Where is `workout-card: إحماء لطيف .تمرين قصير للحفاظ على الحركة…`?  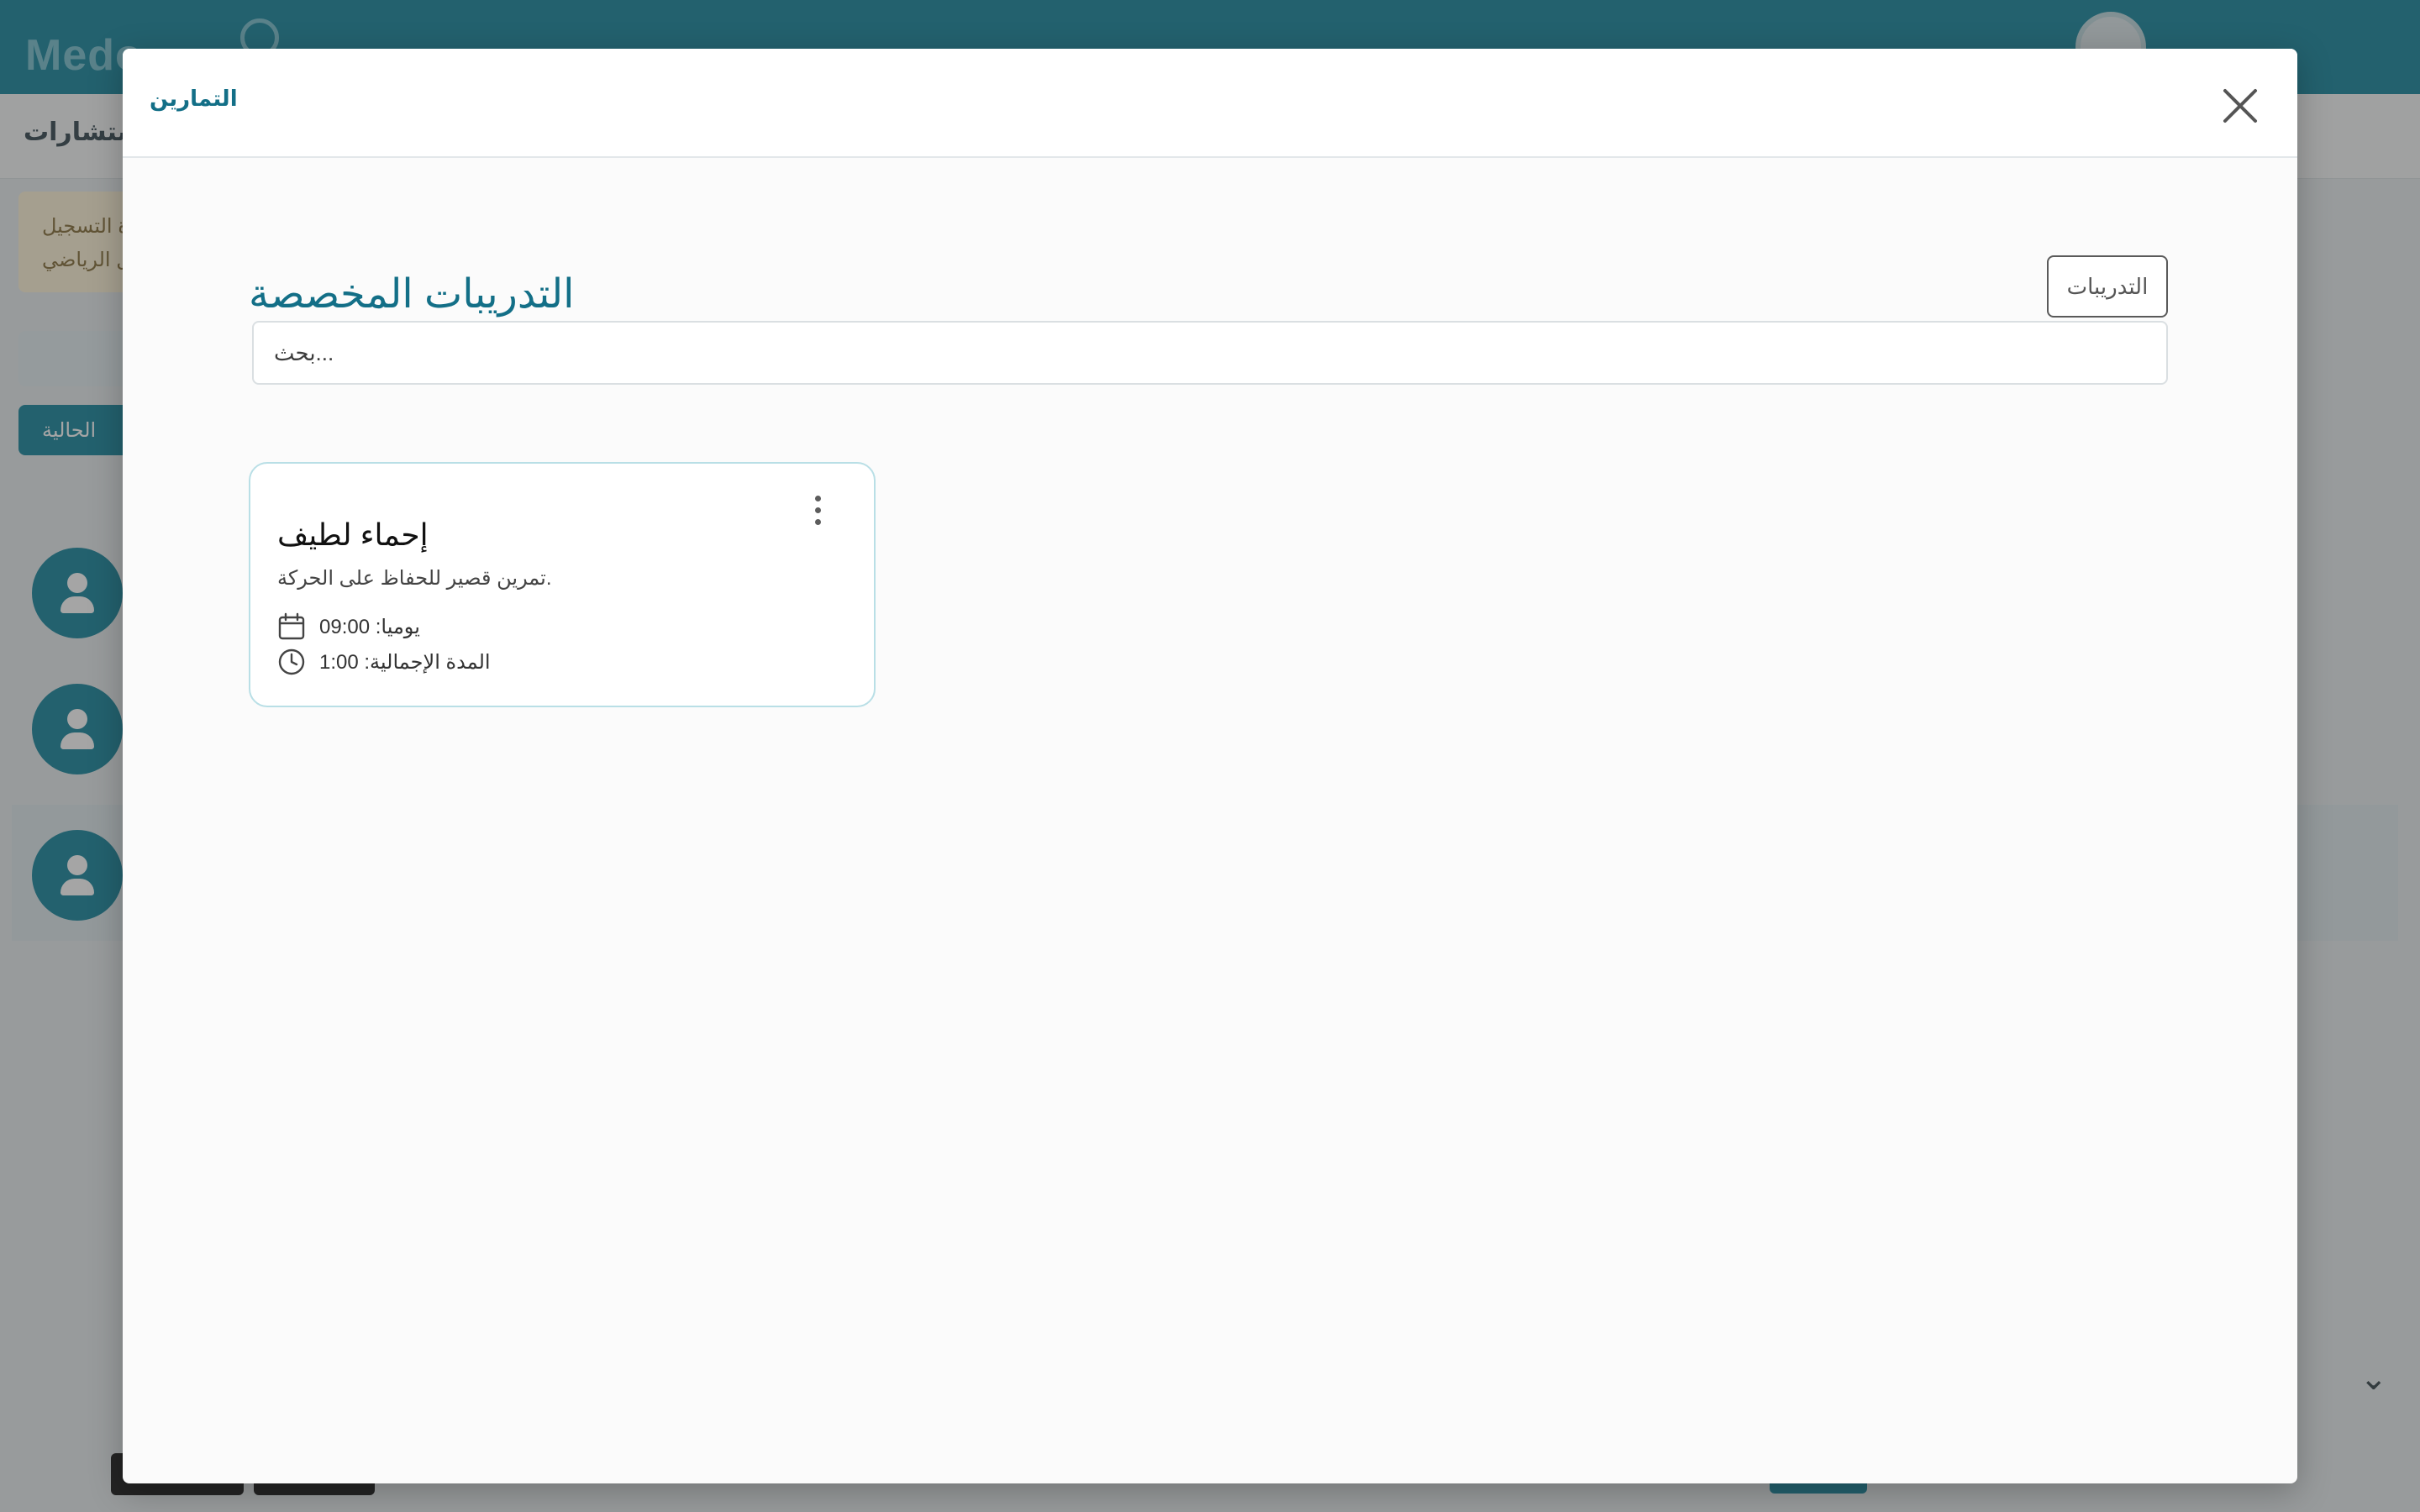 workout-card: إحماء لطيف .تمرين قصير للحفاظ على الحركة… is located at coordinates (562, 584).